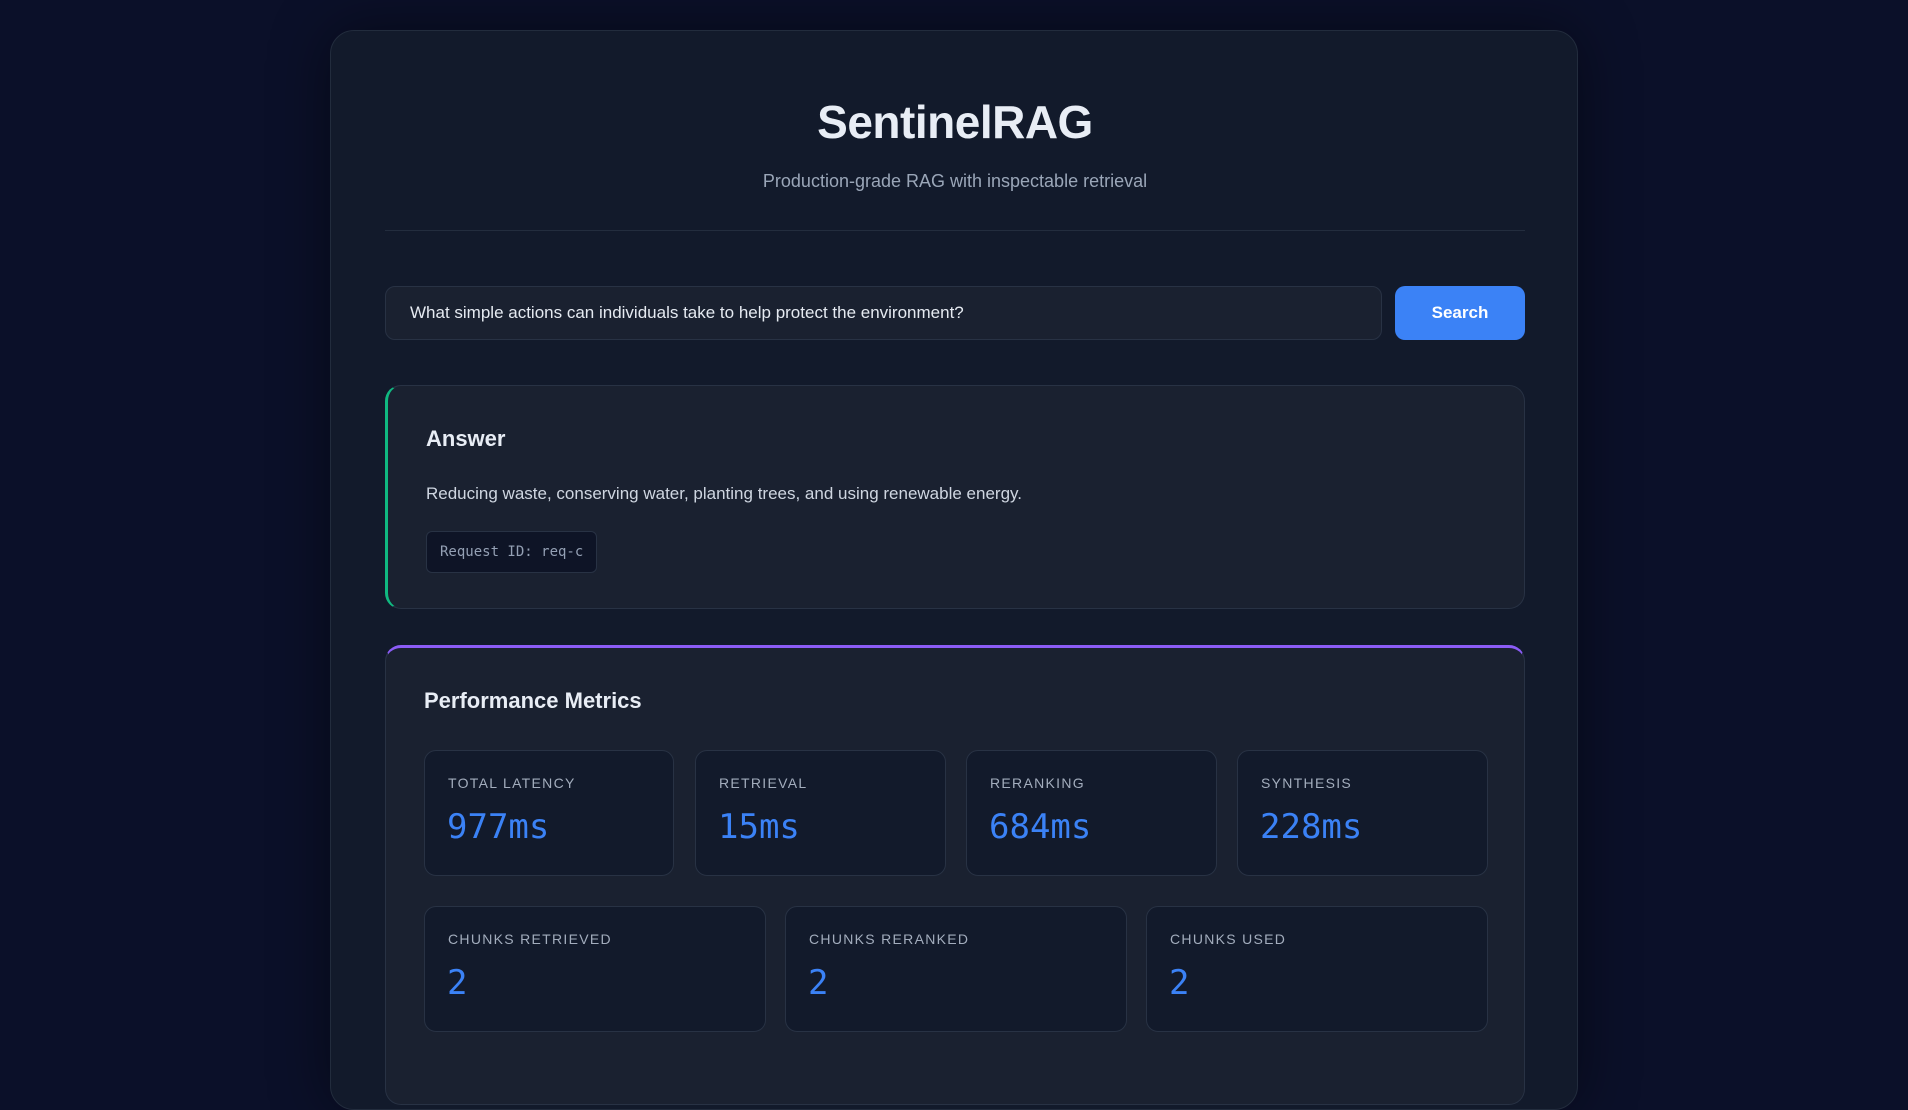 The image size is (1908, 1110). I want to click on metric-label: RERANKING, so click(1037, 783).